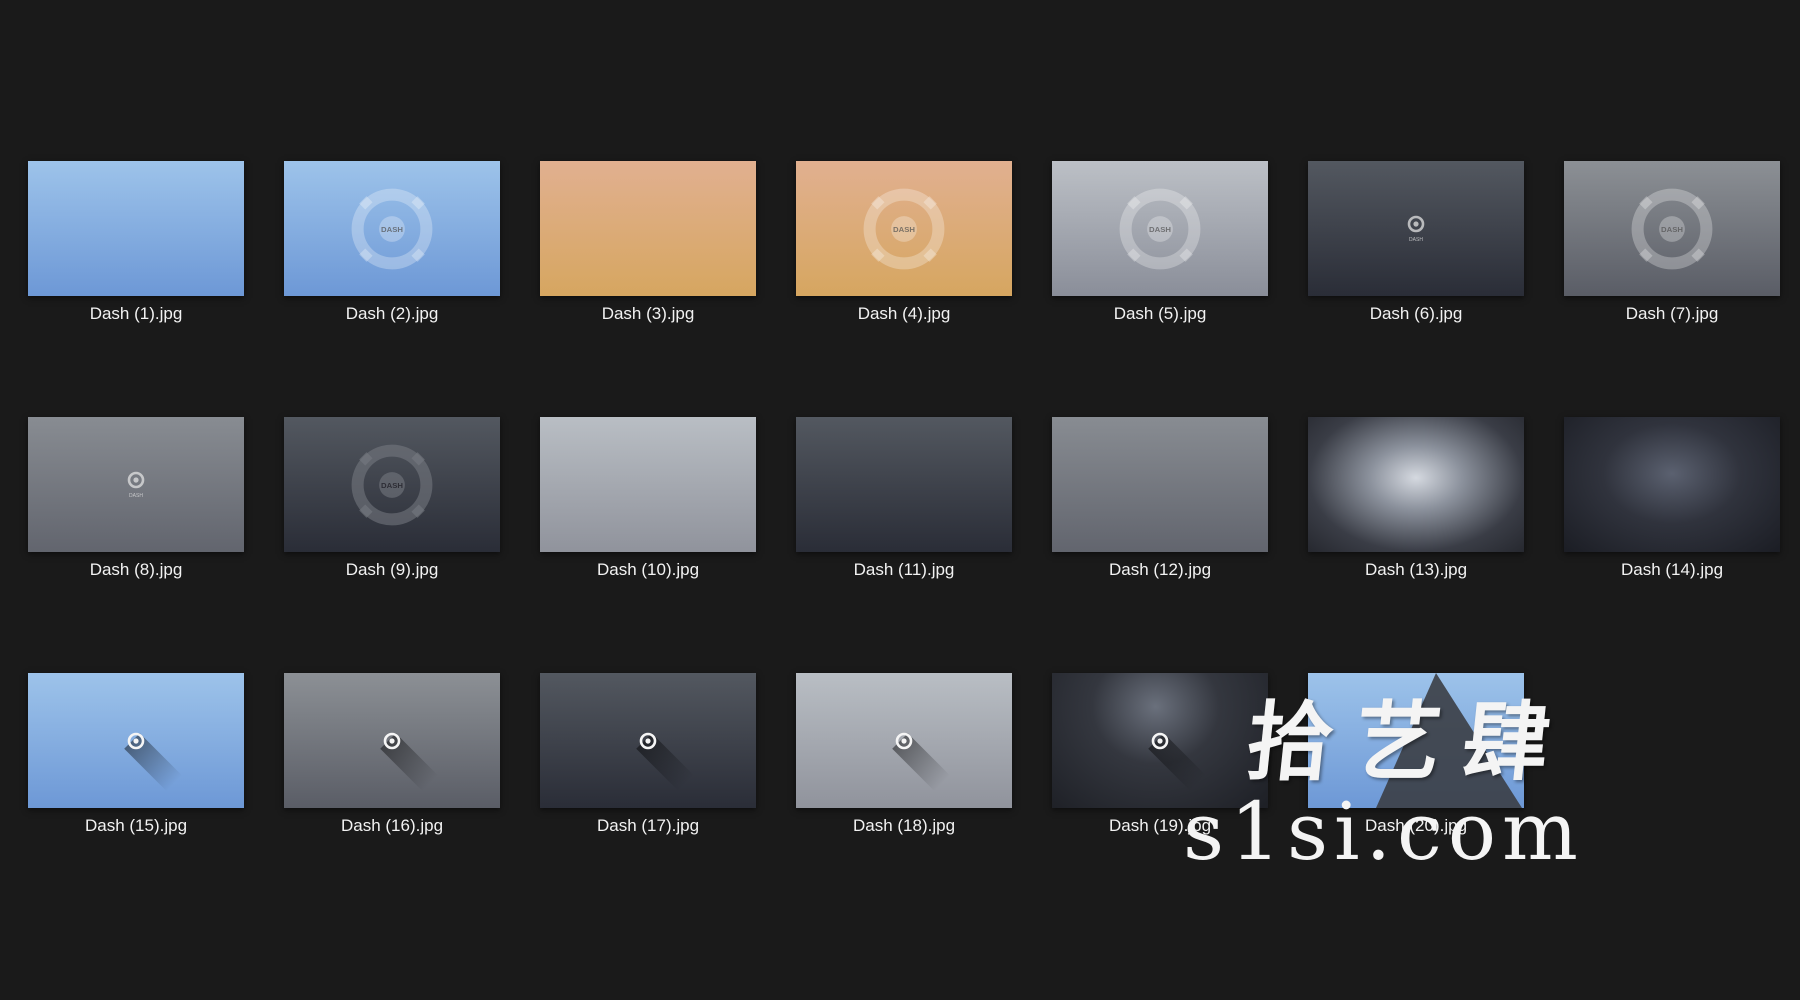 Image resolution: width=1800 pixels, height=1000 pixels. Describe the element at coordinates (1383, 831) in the screenshot. I see `watermark-url: s1si.com` at that location.